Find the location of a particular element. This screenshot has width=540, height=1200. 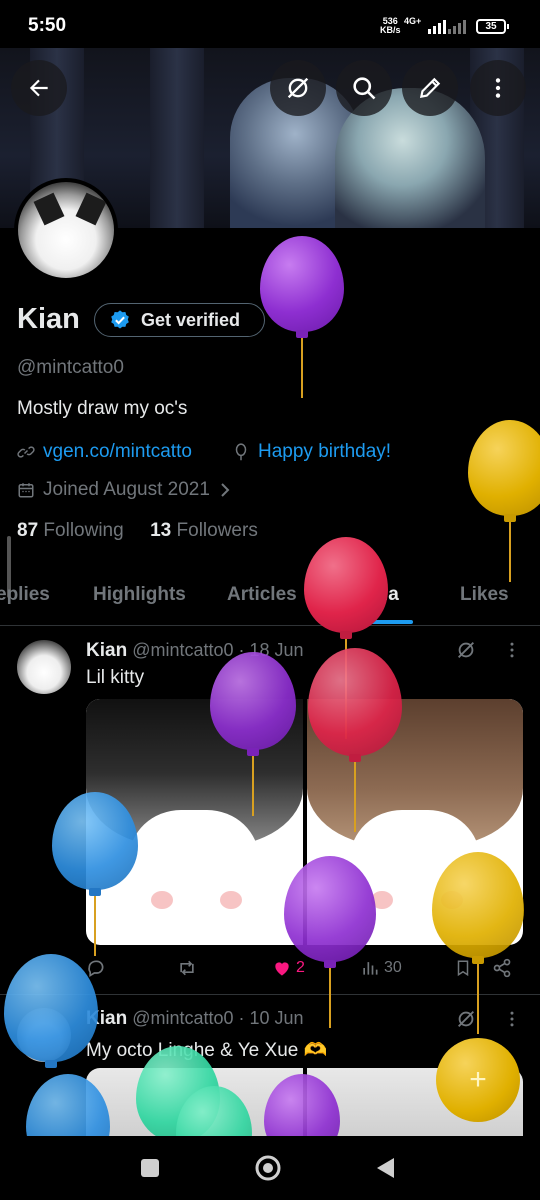

share-button is located at coordinates (502, 968).